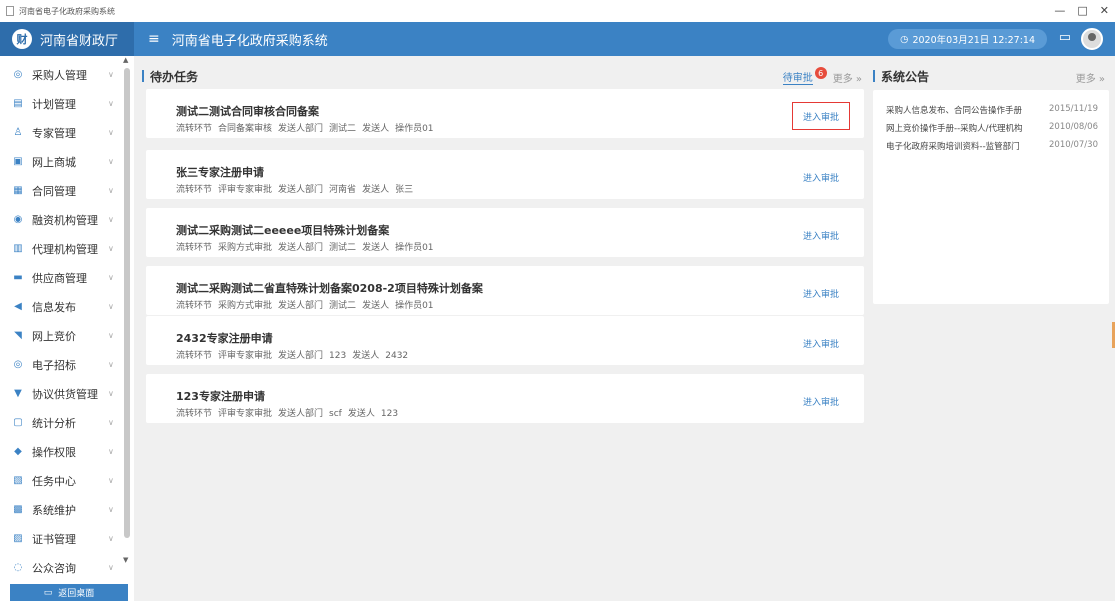  I want to click on sidebar-item-label: 融资机构管理, so click(65, 220).